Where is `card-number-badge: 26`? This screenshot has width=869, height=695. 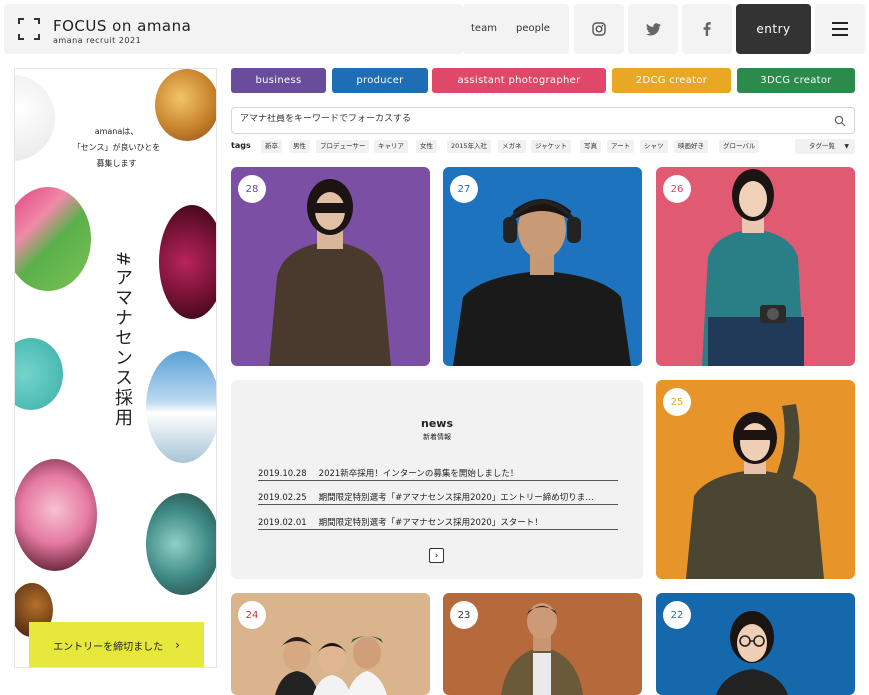 card-number-badge: 26 is located at coordinates (677, 189).